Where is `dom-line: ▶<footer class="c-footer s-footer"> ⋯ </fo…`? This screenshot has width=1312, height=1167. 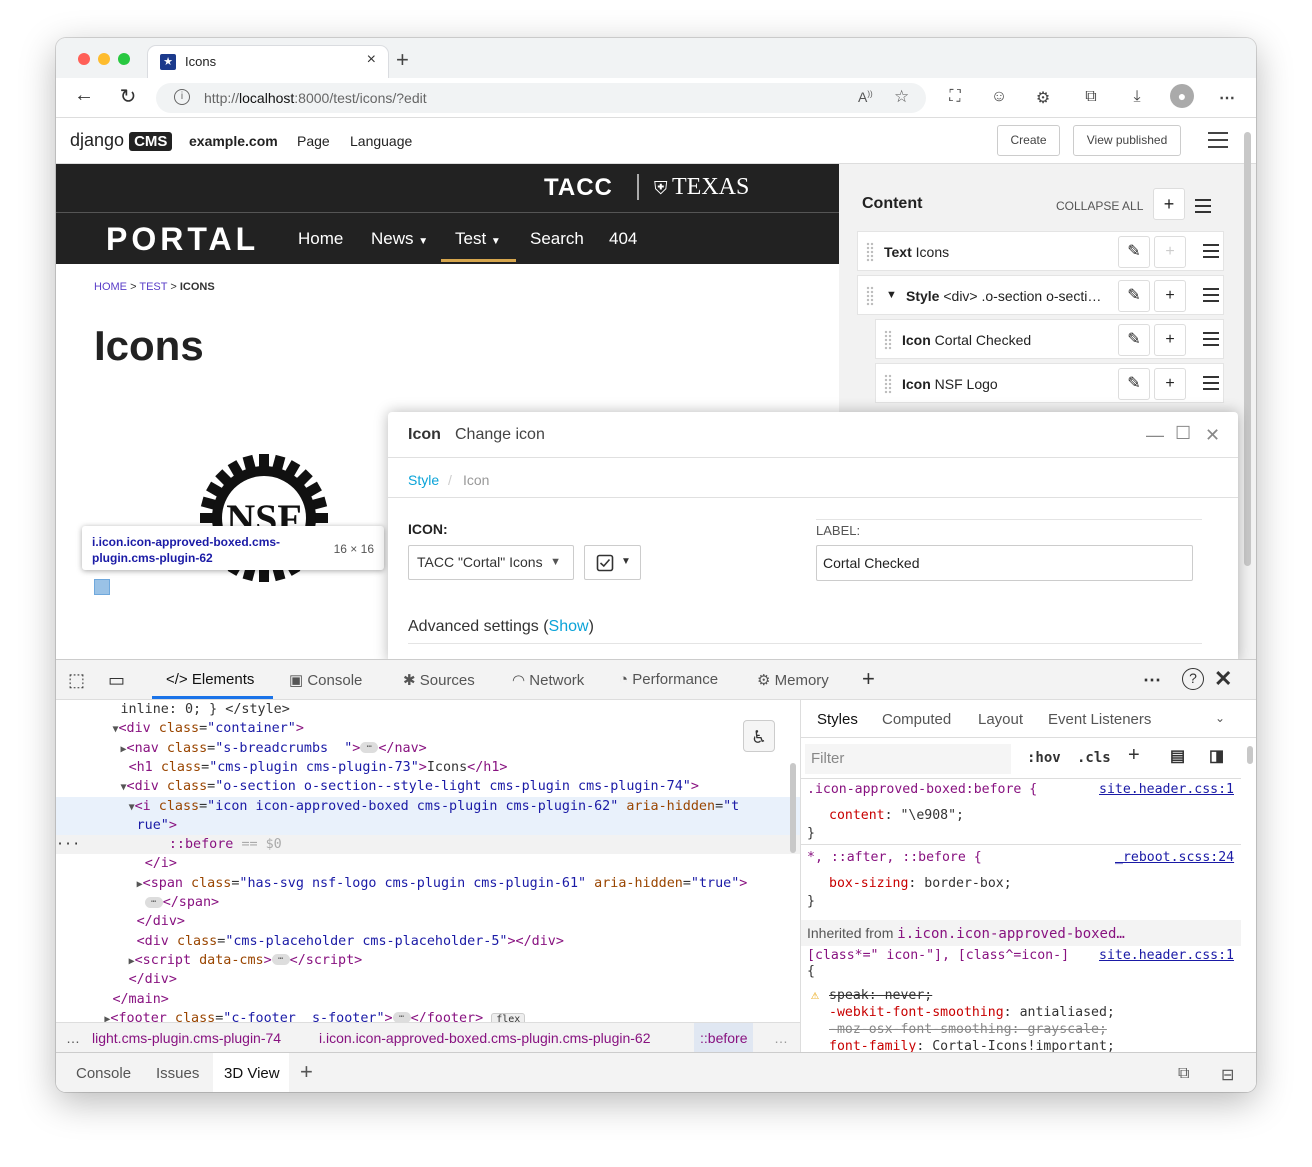
dom-line: ▶<footer class="c-footer s-footer"> ⋯ </fo… is located at coordinates (428, 1015).